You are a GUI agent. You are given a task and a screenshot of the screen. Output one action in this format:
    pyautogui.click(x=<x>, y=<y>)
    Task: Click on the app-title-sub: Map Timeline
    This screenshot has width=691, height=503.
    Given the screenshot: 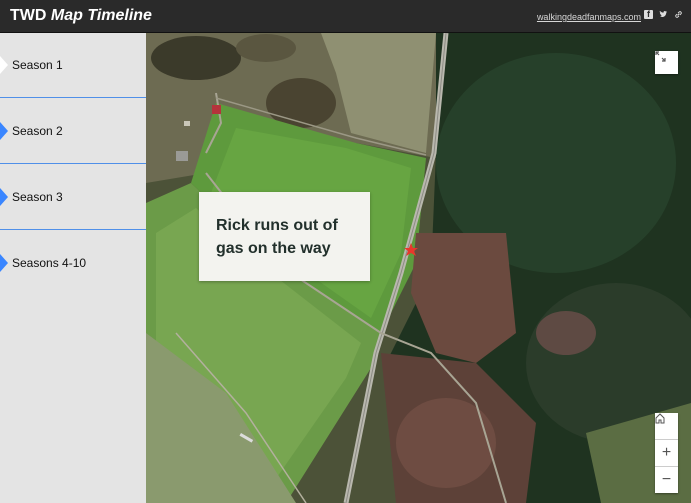 What is the action you would take?
    pyautogui.click(x=101, y=15)
    